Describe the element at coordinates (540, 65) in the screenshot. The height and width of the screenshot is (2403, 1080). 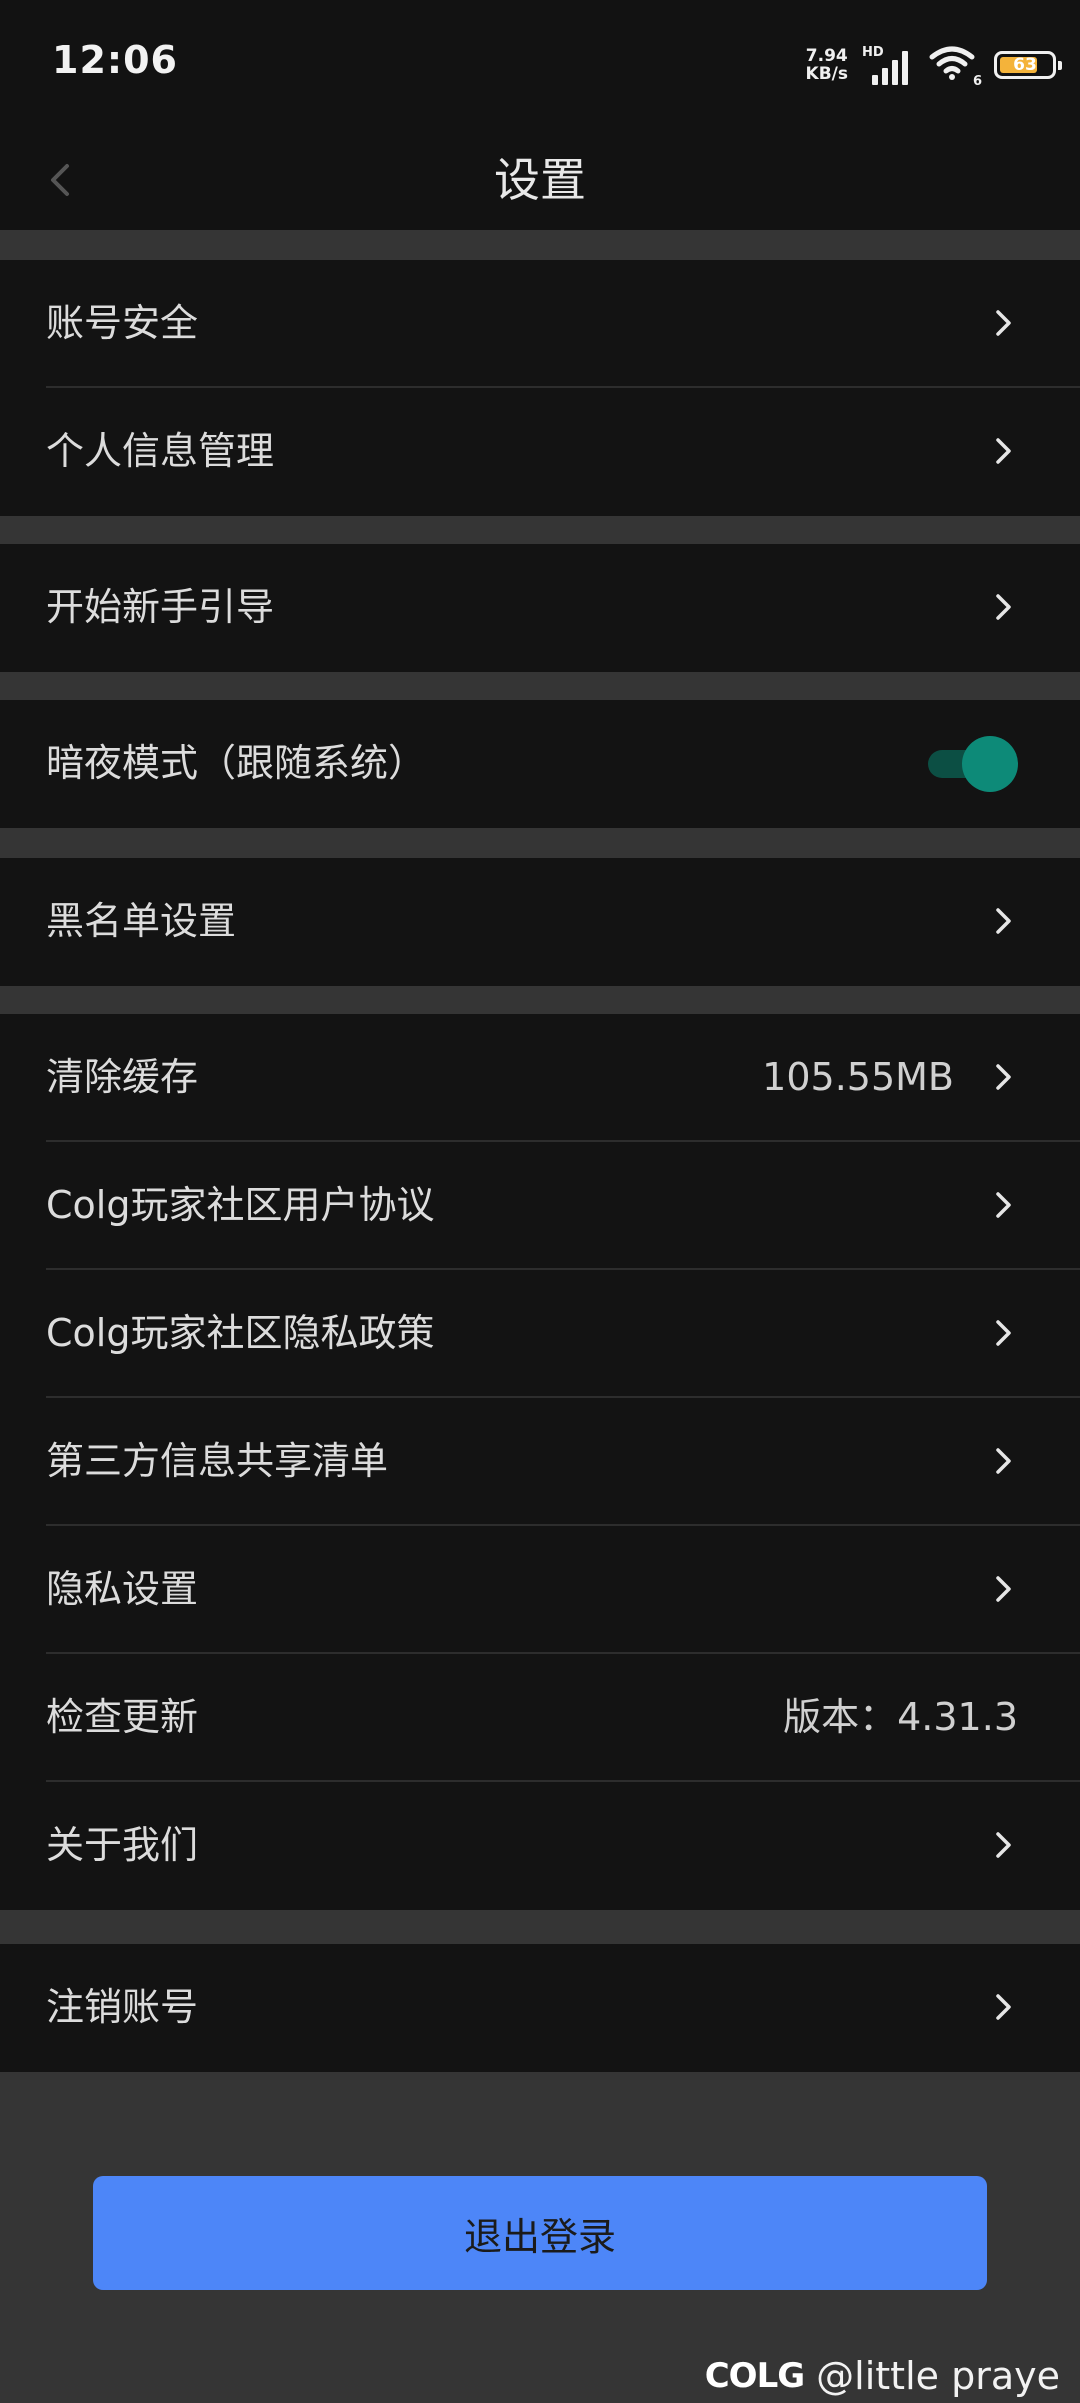
I see `status-bar: 12:06 7.94 KB/s HD 6 63` at that location.